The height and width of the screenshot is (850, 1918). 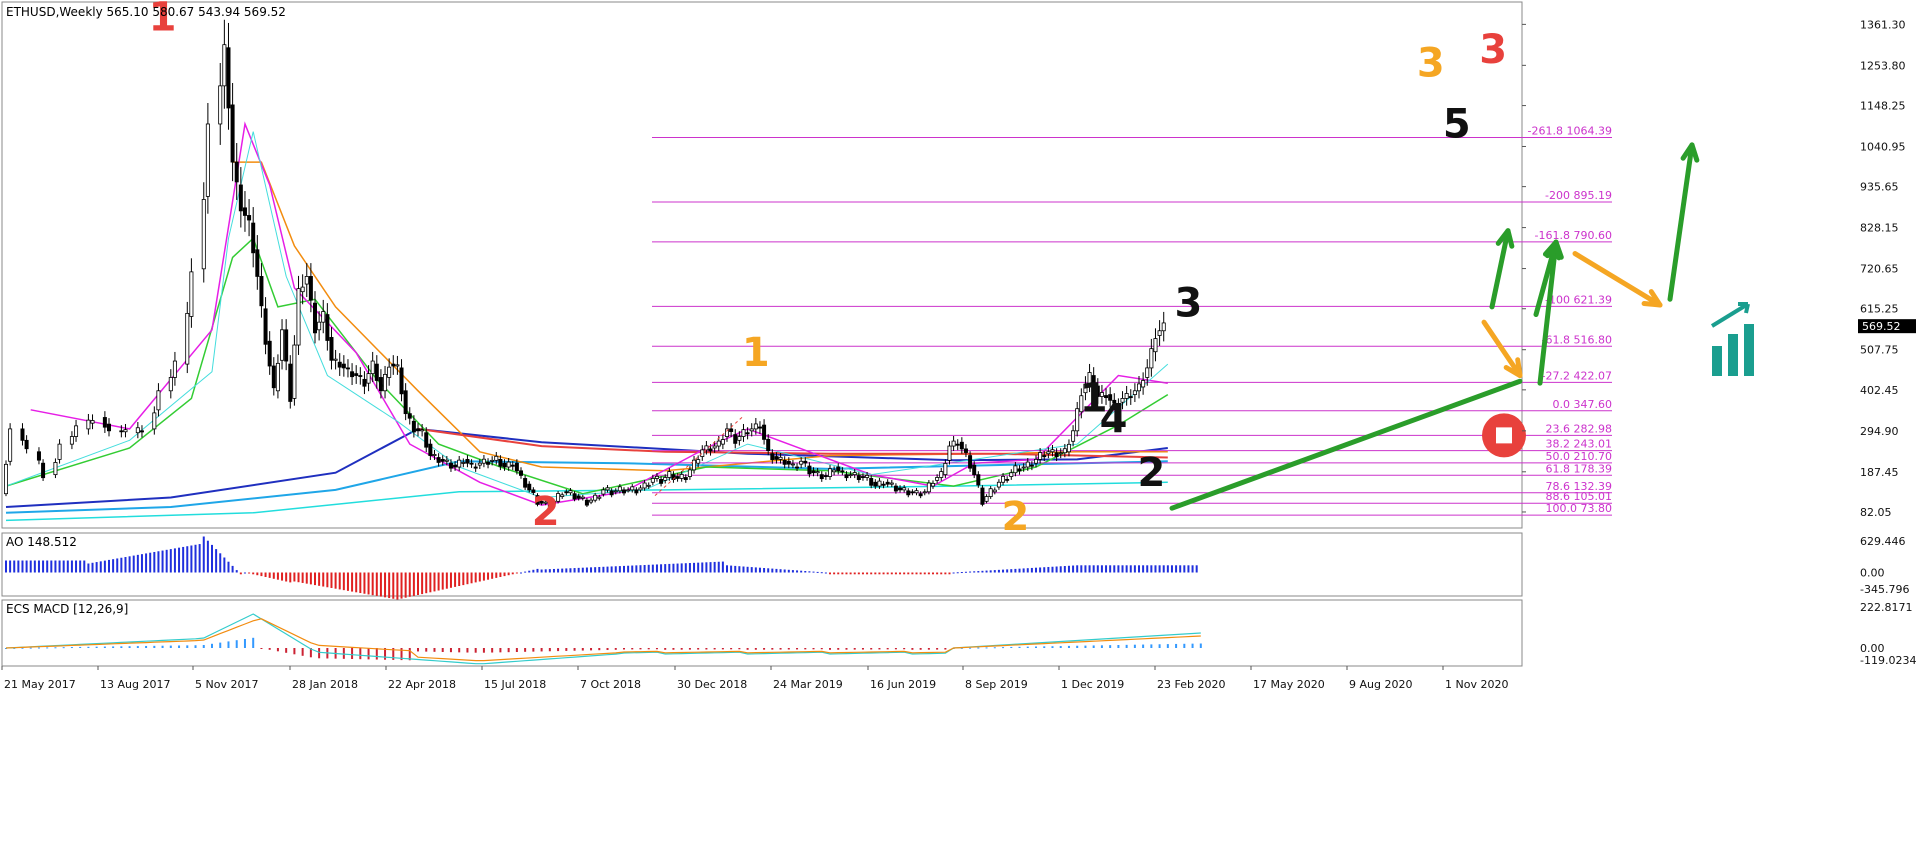 What do you see at coordinates (762, 564) in the screenshot?
I see `ao-panel-border` at bounding box center [762, 564].